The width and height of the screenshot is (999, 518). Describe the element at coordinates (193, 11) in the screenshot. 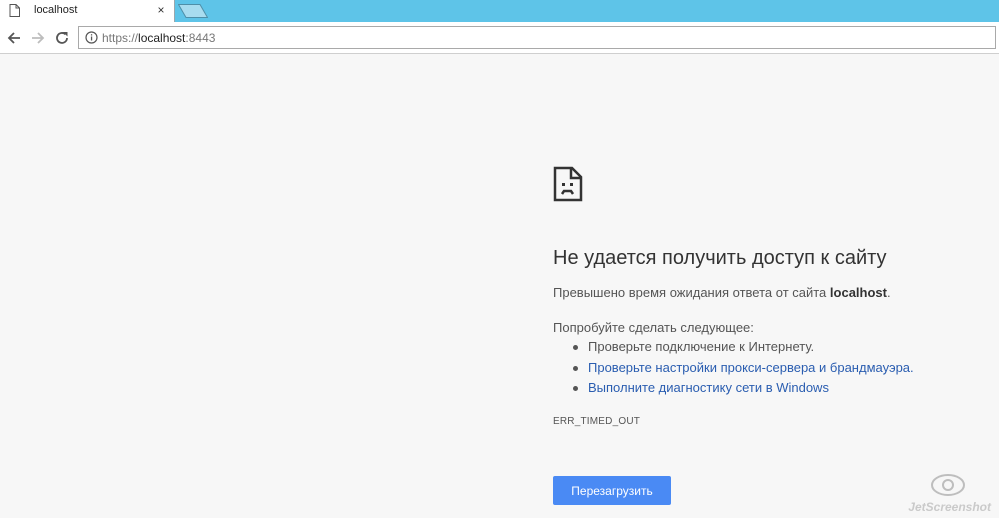

I see `new-tab-button` at that location.